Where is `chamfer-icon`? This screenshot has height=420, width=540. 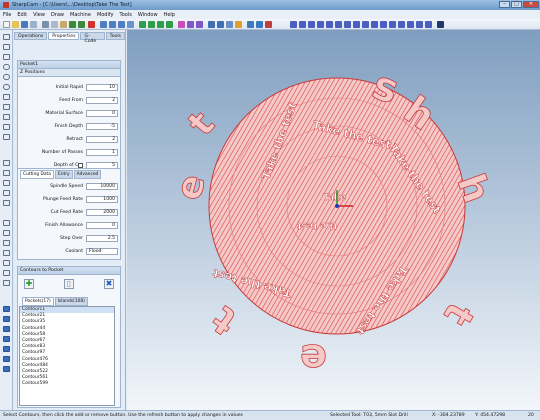
chamfer-icon is located at coordinates (374, 24).